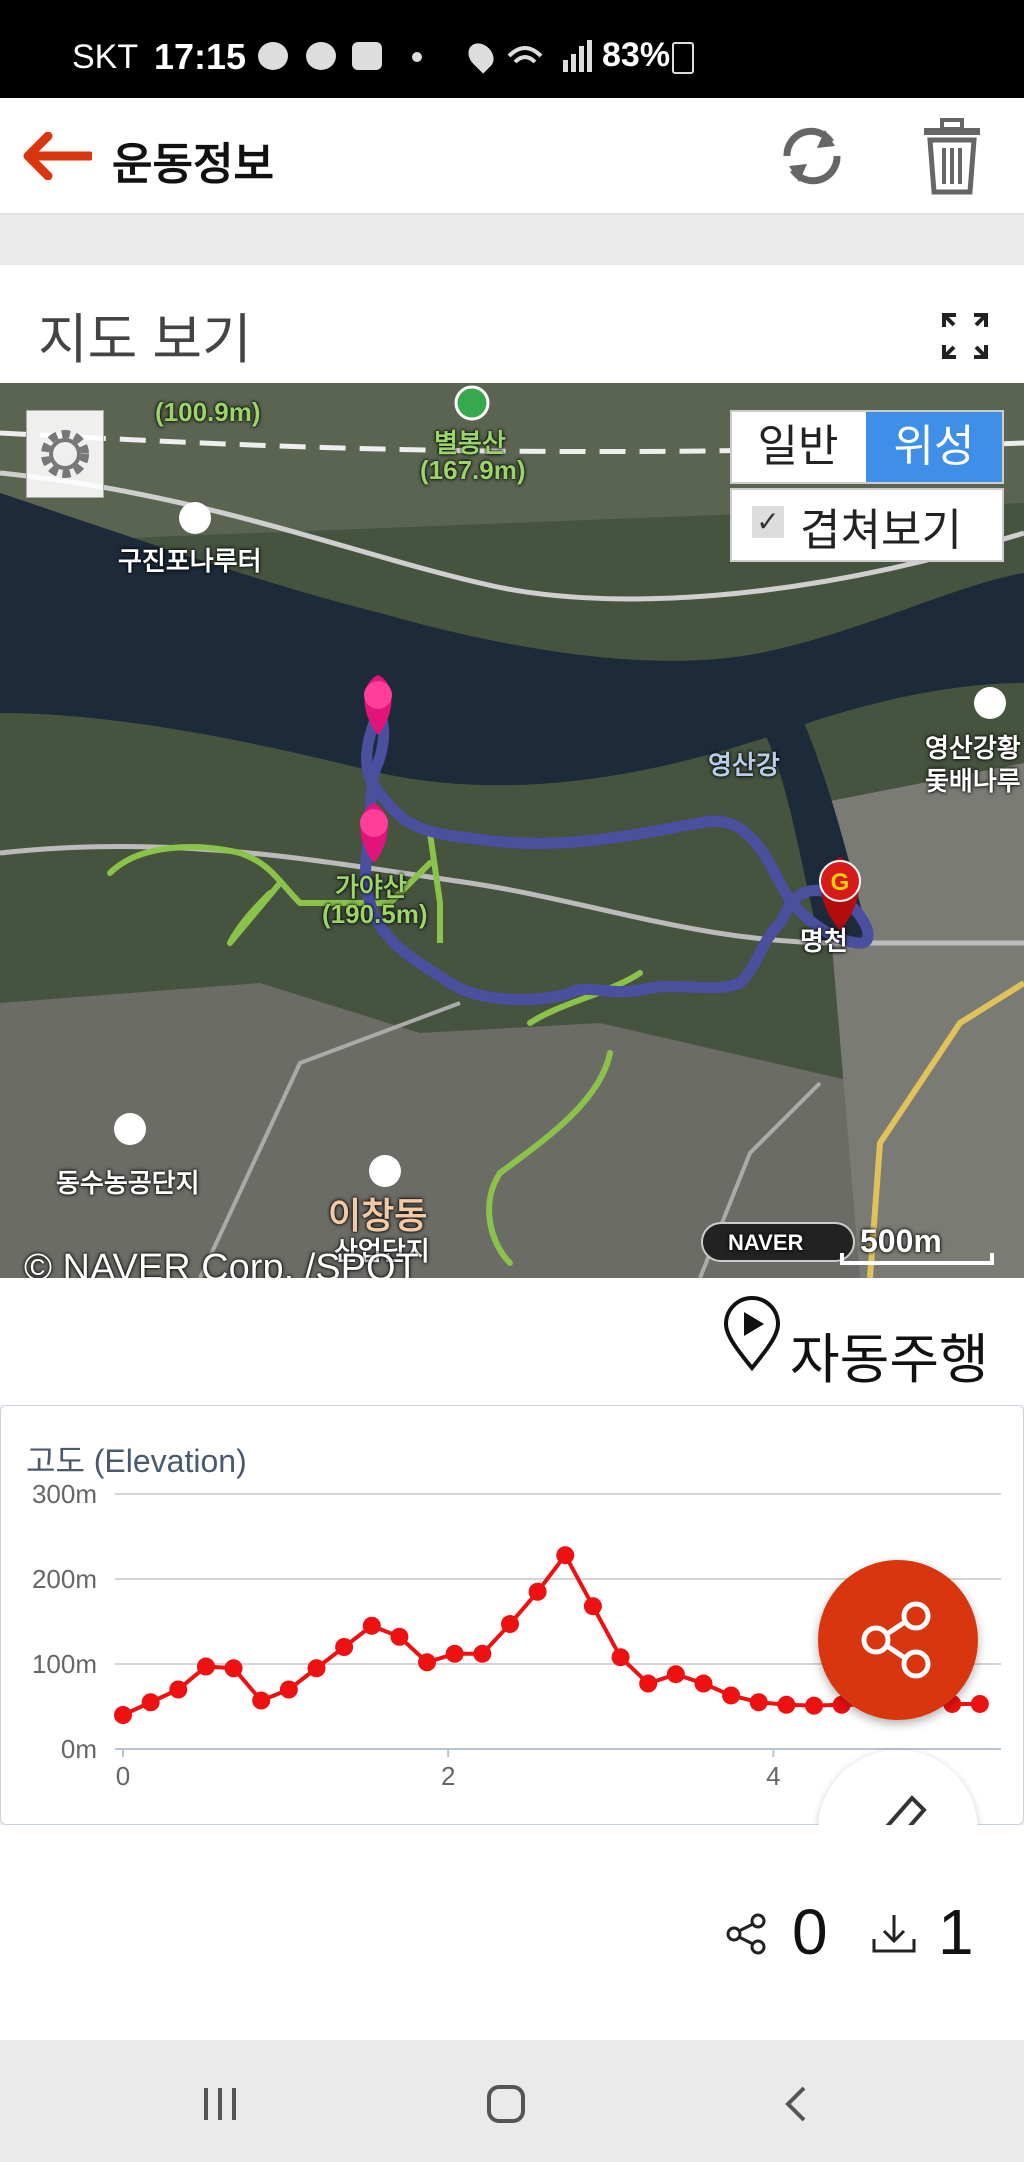 The image size is (1024, 2162). I want to click on carrier-label: SKT, so click(105, 57).